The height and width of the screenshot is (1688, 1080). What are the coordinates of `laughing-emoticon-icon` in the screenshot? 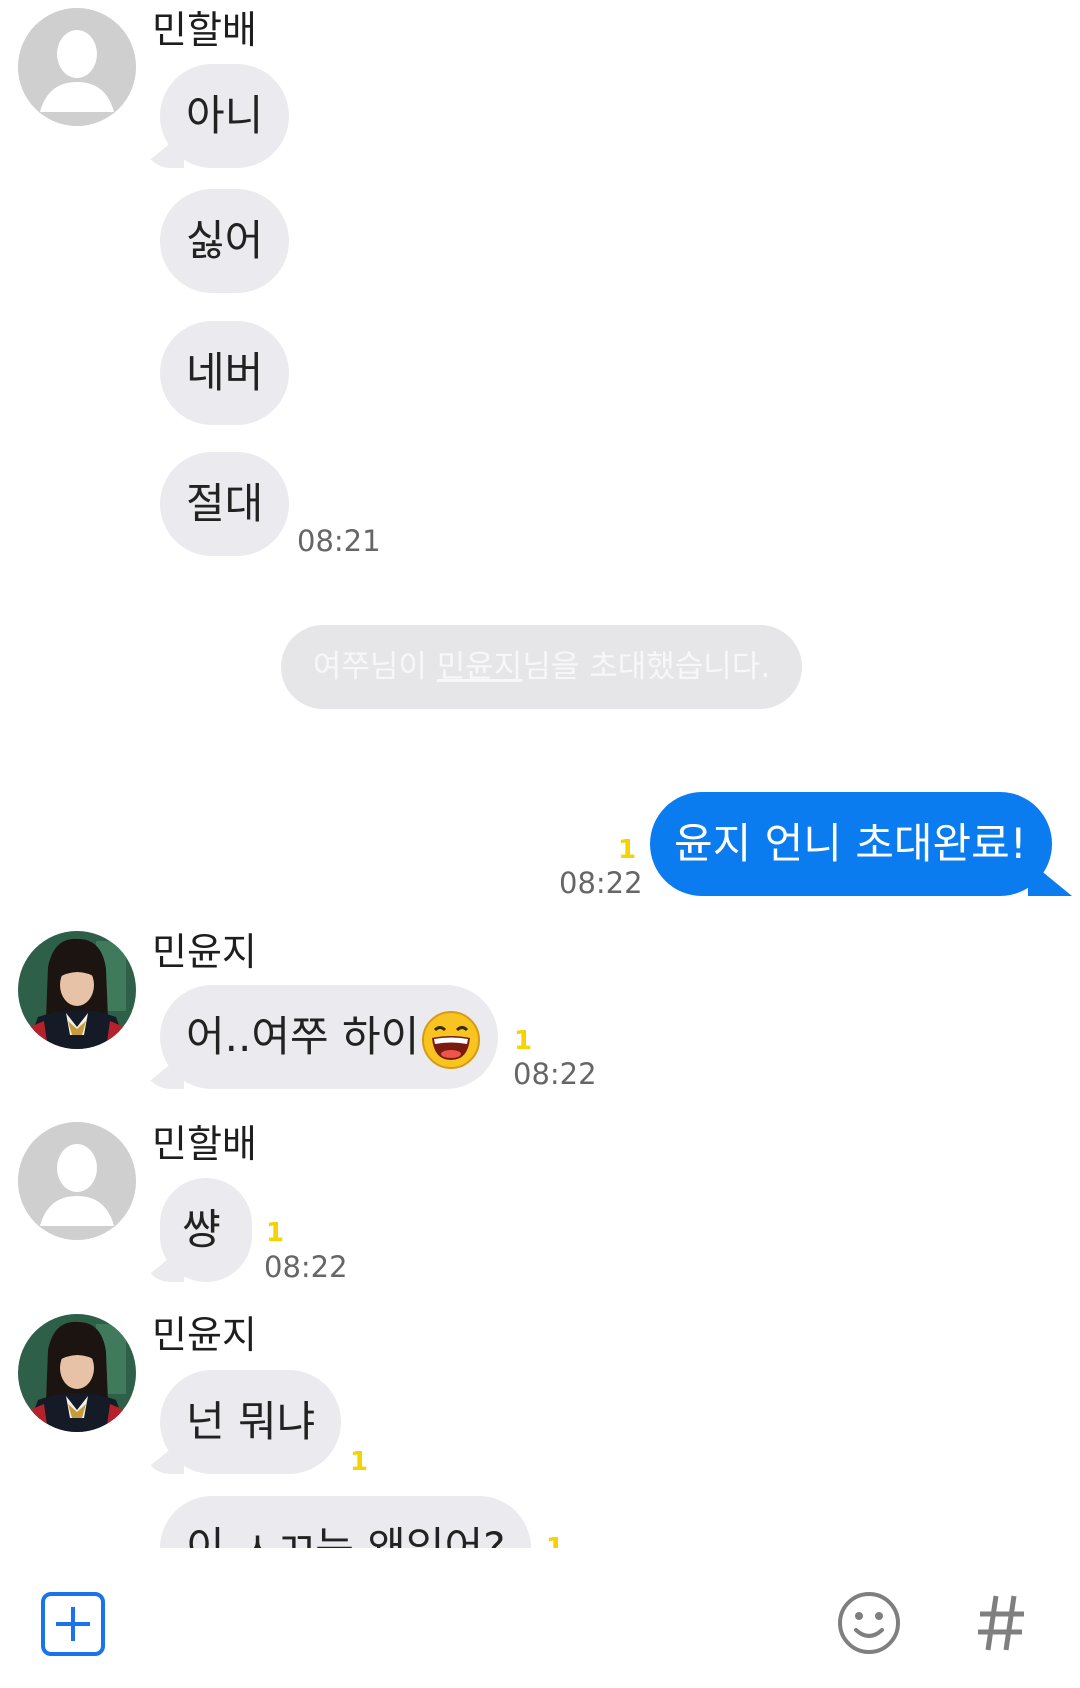 It's located at (451, 1039).